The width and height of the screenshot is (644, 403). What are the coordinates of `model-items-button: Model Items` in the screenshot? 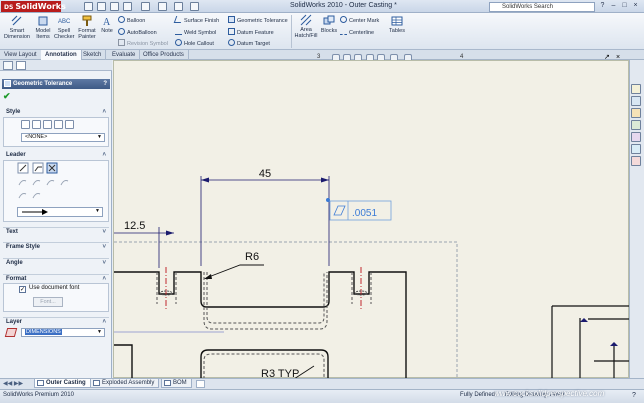 It's located at (43, 27).